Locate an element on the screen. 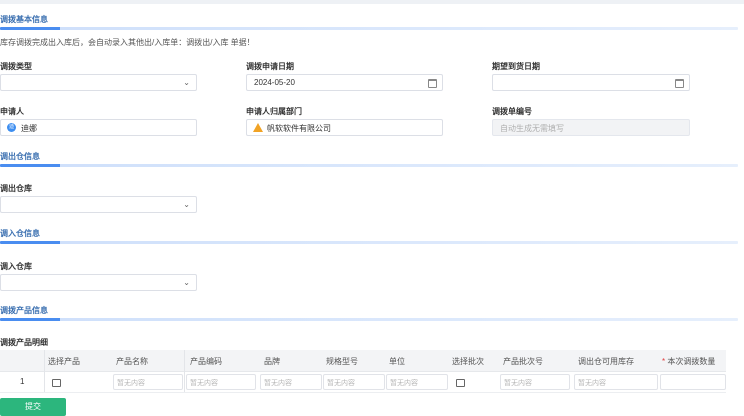  th-available-stock: 调出仓可用库存 is located at coordinates (606, 361).